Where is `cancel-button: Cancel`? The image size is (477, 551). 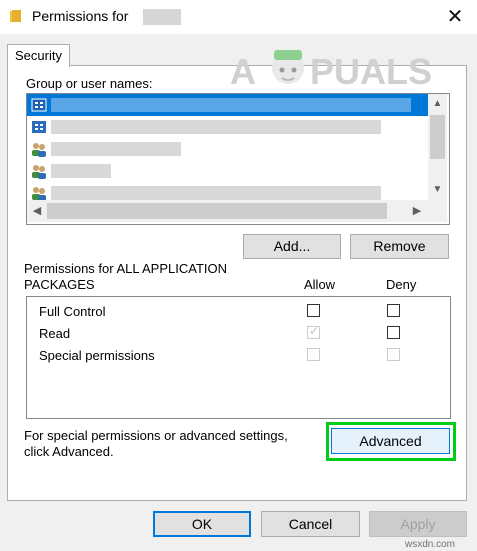 cancel-button: Cancel is located at coordinates (310, 524).